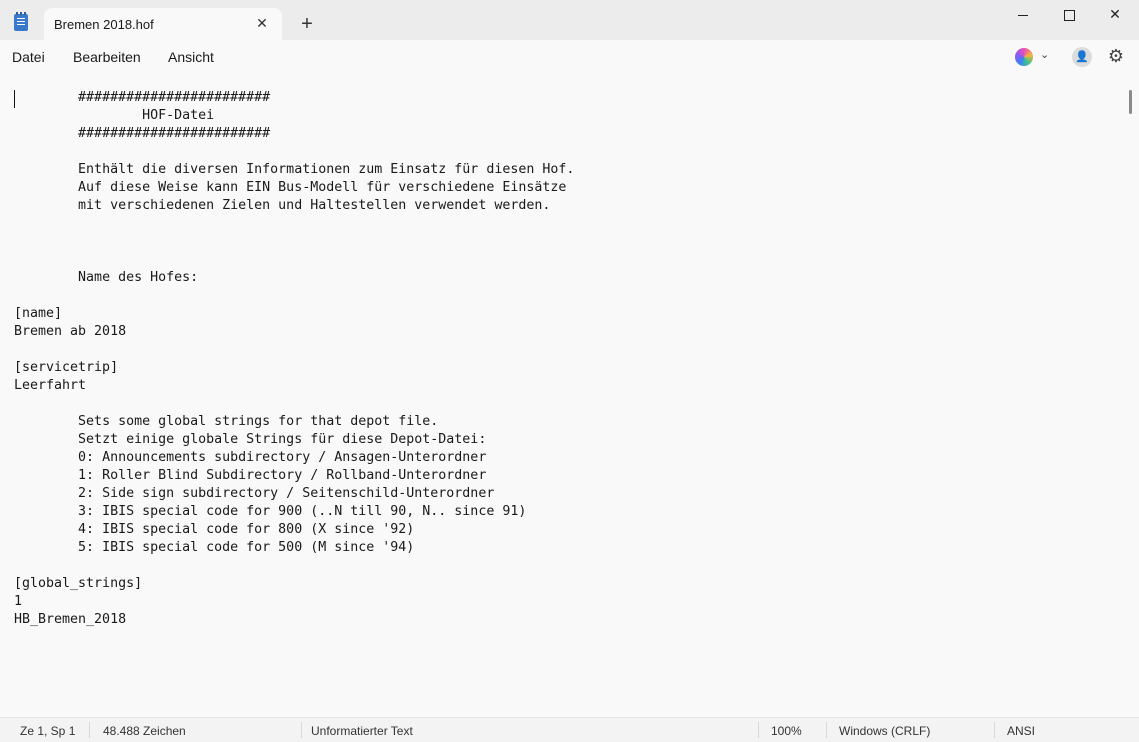 This screenshot has width=1139, height=742. Describe the element at coordinates (569, 57) in the screenshot. I see `menu-bar: Datei Bearbeiten Ansicht ⌄ 👤 ⚙` at that location.